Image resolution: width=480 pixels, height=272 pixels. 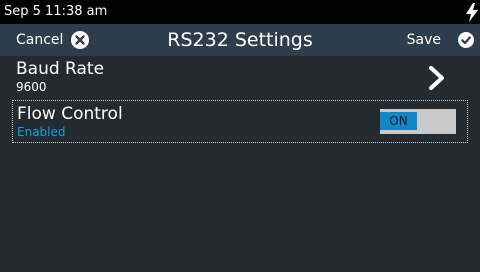 What do you see at coordinates (60, 69) in the screenshot?
I see `baud-rate-title: Baud Rate` at bounding box center [60, 69].